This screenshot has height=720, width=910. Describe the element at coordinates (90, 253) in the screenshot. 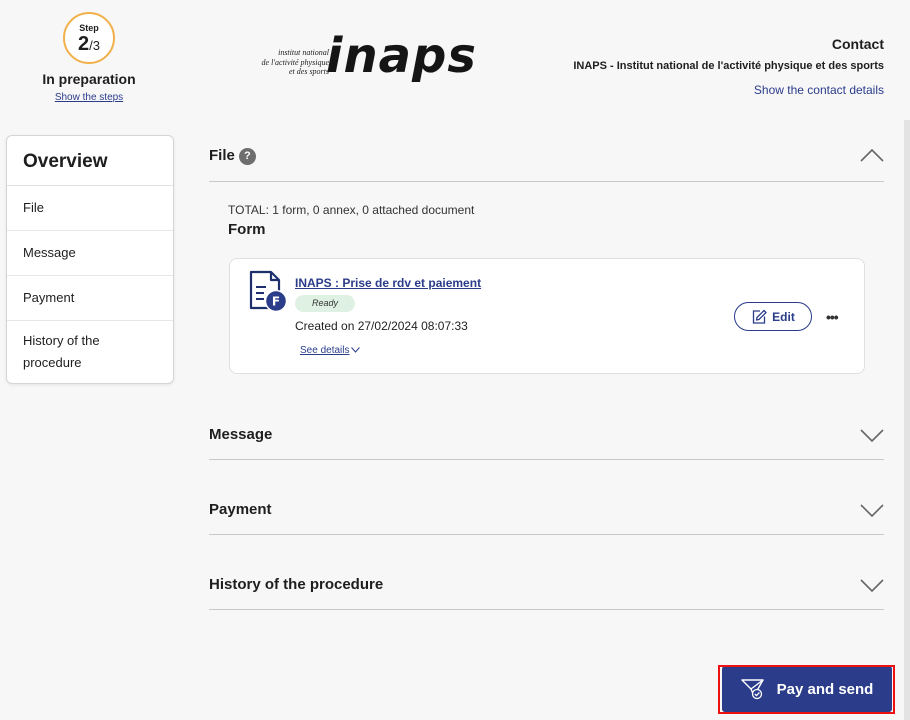

I see `sidebar-item-message: Message` at that location.